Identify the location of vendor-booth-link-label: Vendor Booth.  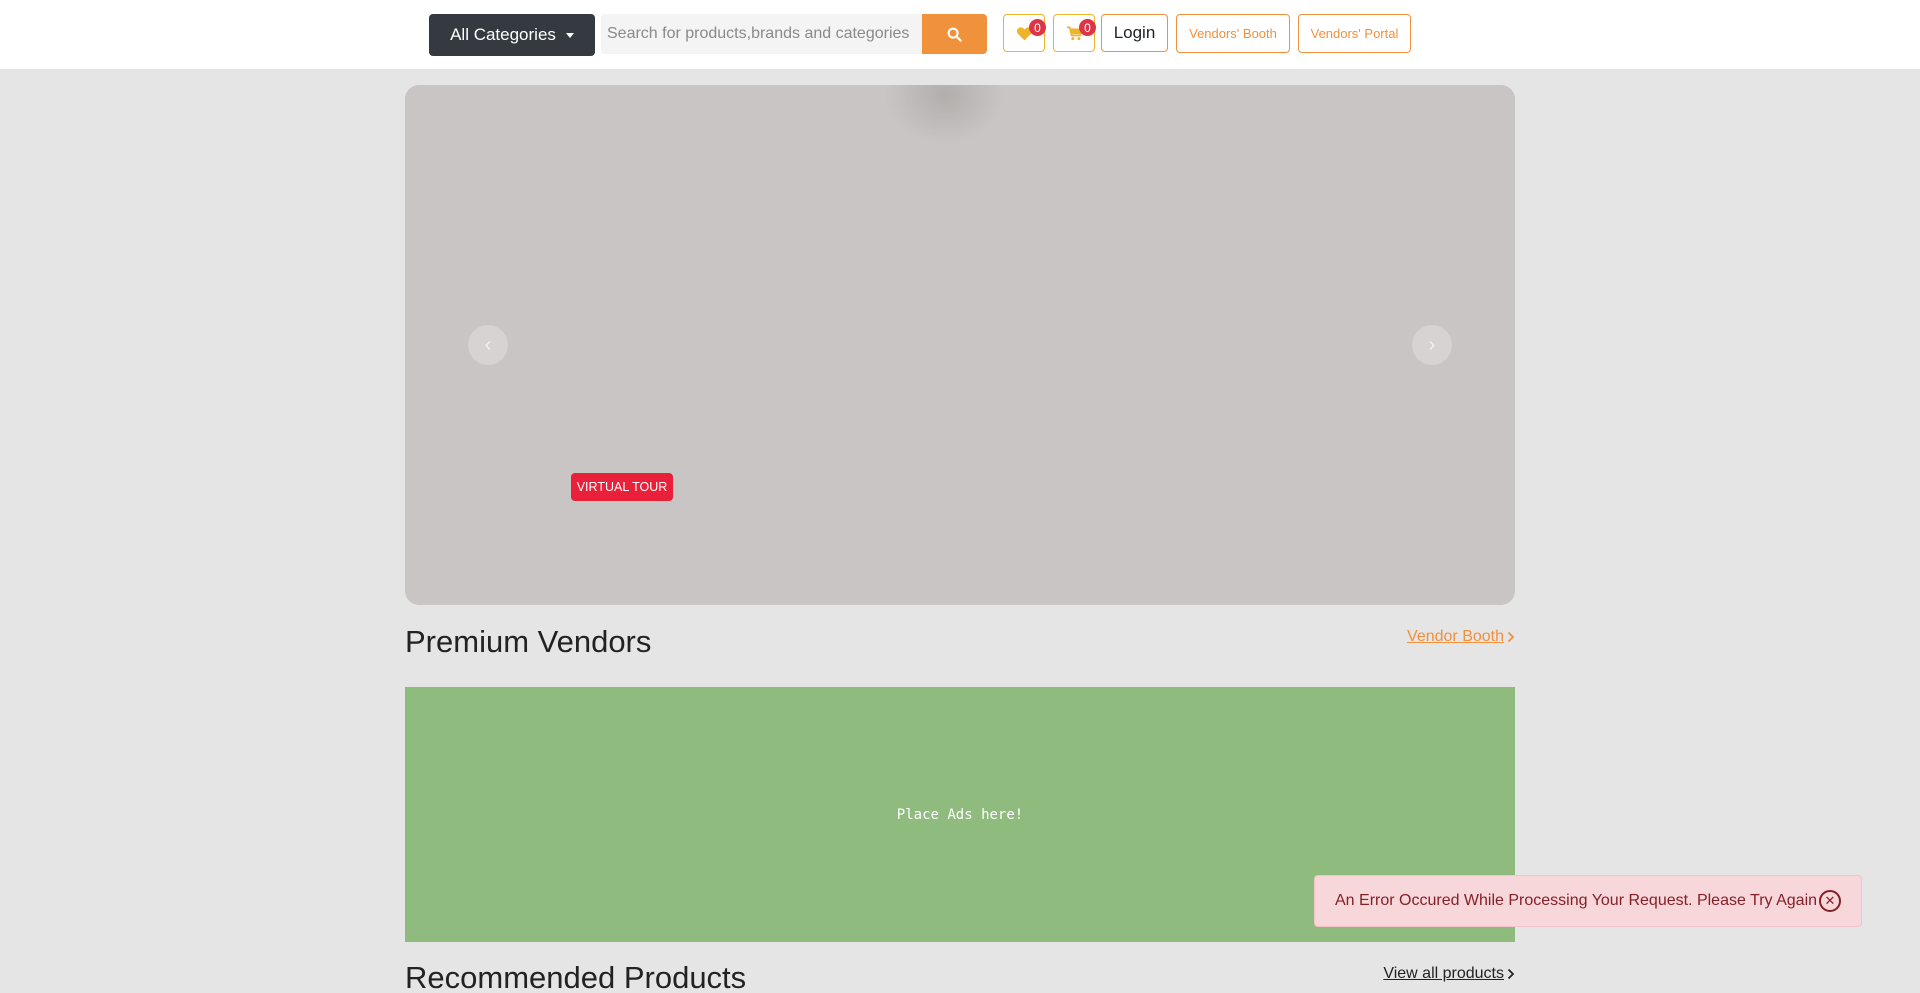
(1455, 636).